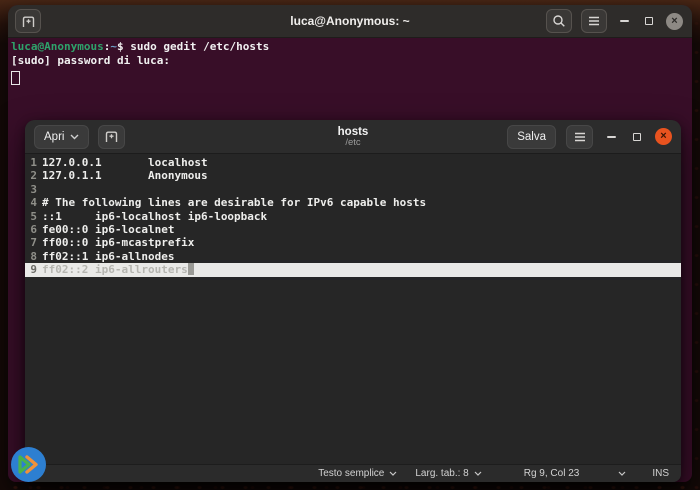 This screenshot has height=490, width=700. What do you see at coordinates (54, 136) in the screenshot?
I see `open-button-label: Apri` at bounding box center [54, 136].